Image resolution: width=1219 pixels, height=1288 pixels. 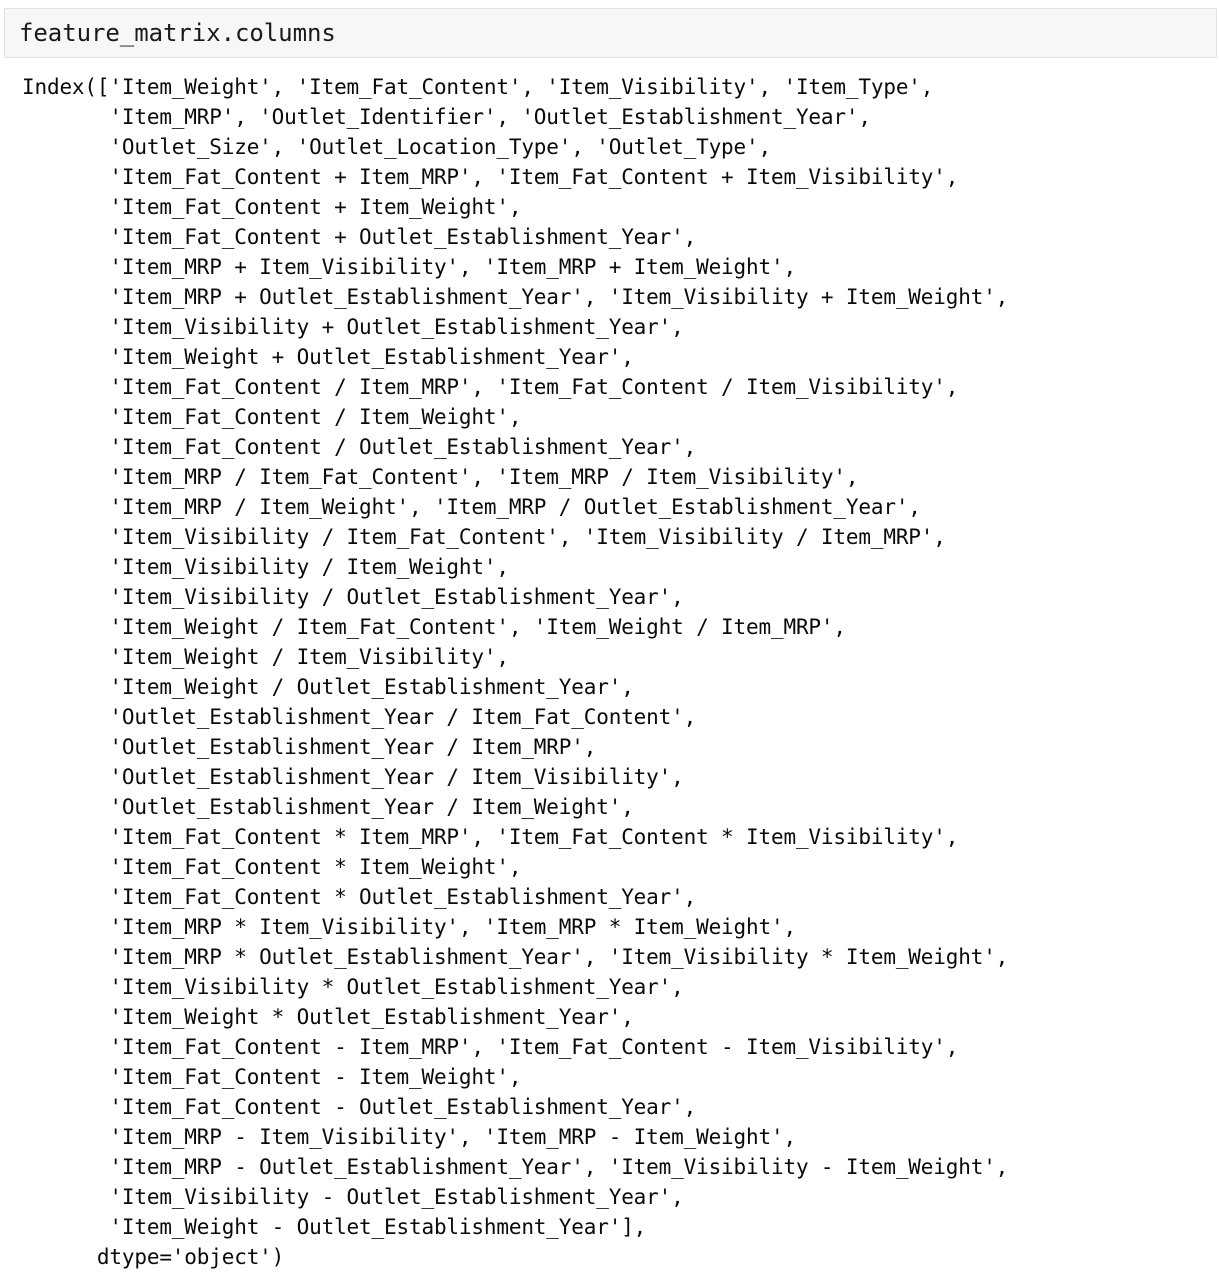 What do you see at coordinates (170, 33) in the screenshot?
I see `code-source-text: feature_matrix.columns` at bounding box center [170, 33].